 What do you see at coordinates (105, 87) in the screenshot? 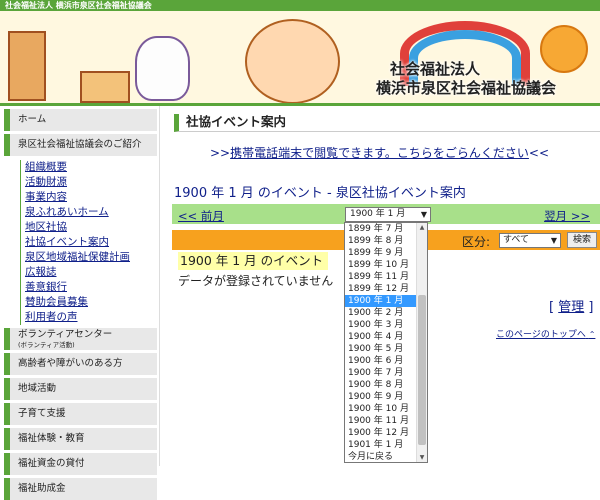
I see `house-illustration` at bounding box center [105, 87].